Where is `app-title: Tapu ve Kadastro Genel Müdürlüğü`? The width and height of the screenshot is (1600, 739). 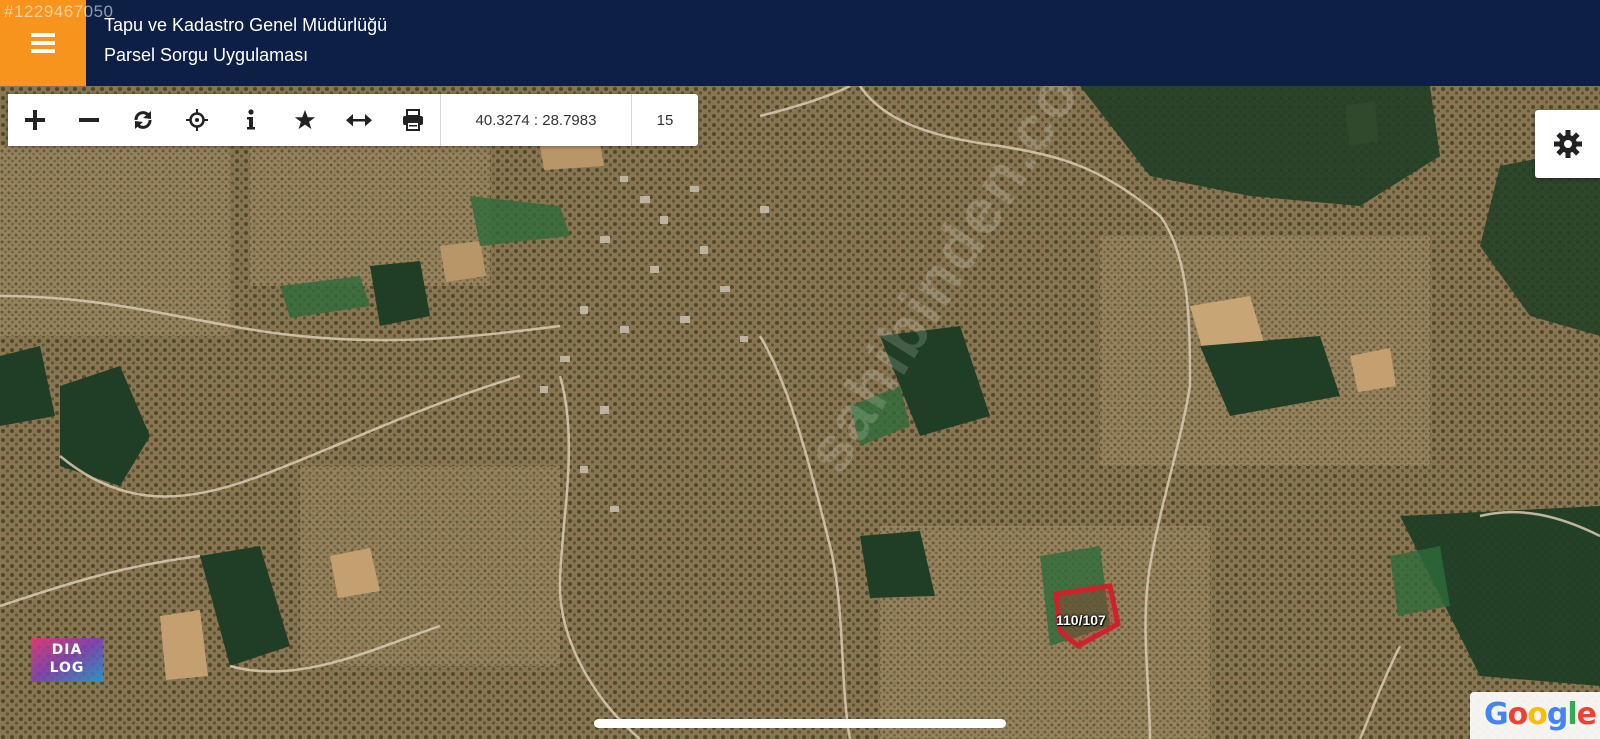 app-title: Tapu ve Kadastro Genel Müdürlüğü is located at coordinates (246, 25).